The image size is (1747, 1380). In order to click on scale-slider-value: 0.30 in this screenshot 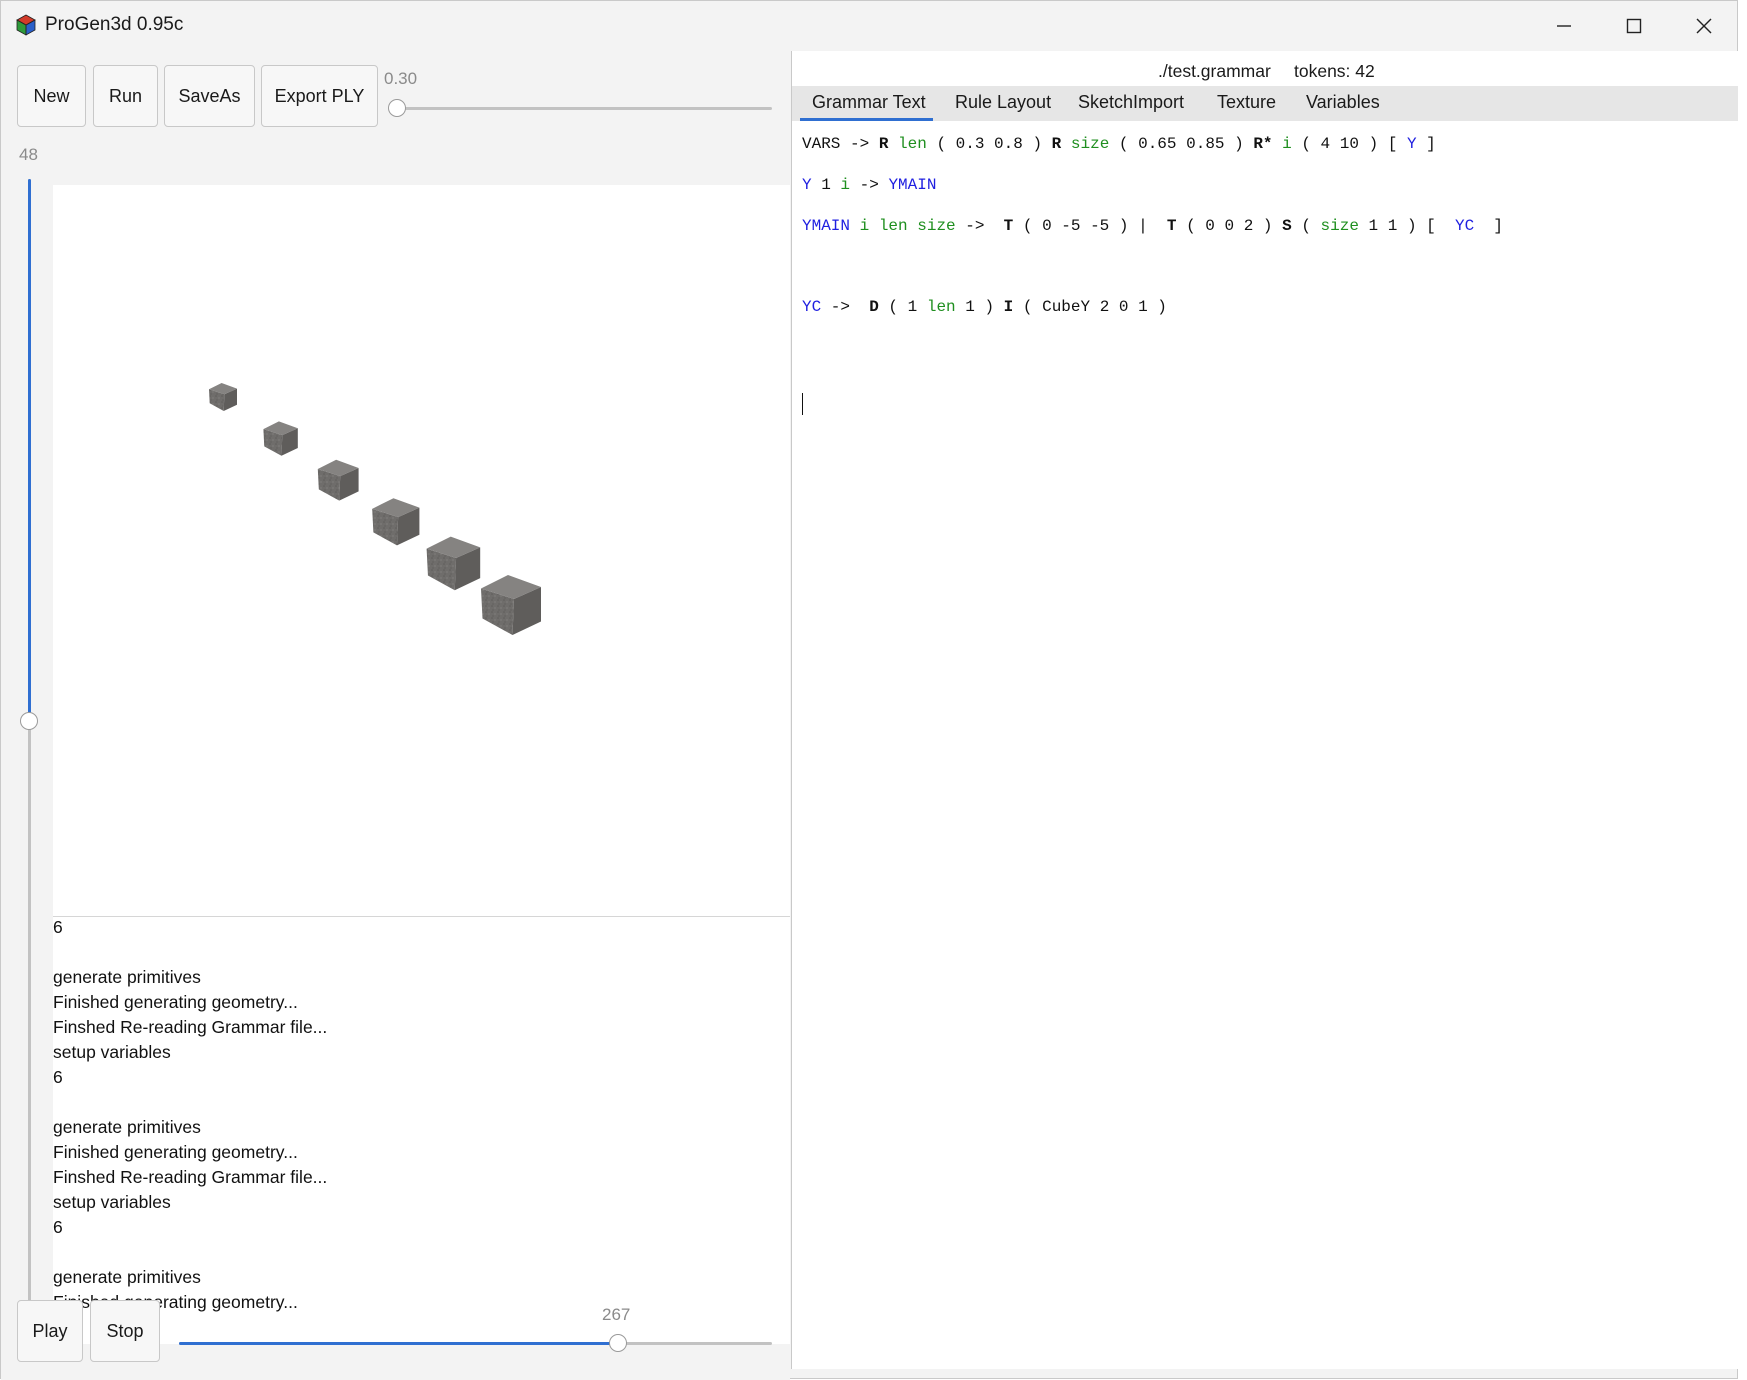, I will do `click(401, 78)`.